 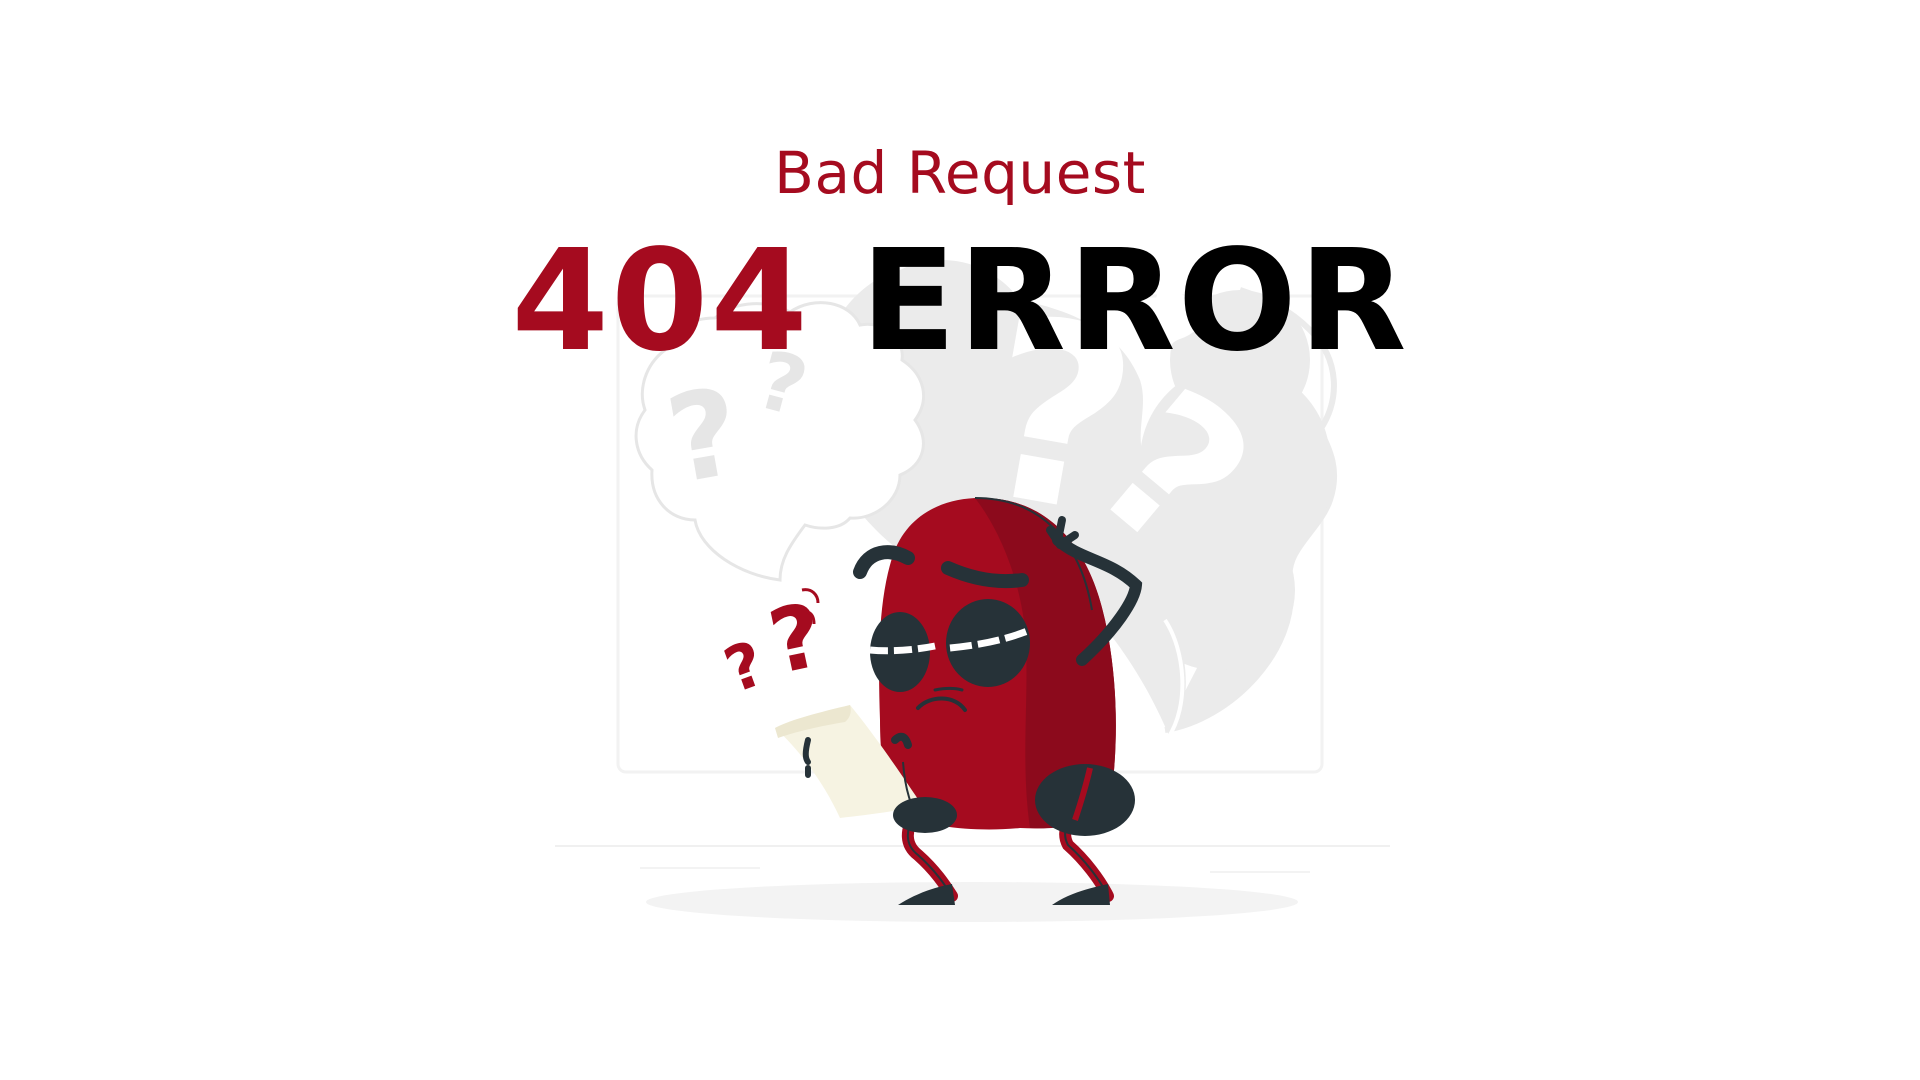 I want to click on error-headline: 404 ERROR, so click(x=960, y=302).